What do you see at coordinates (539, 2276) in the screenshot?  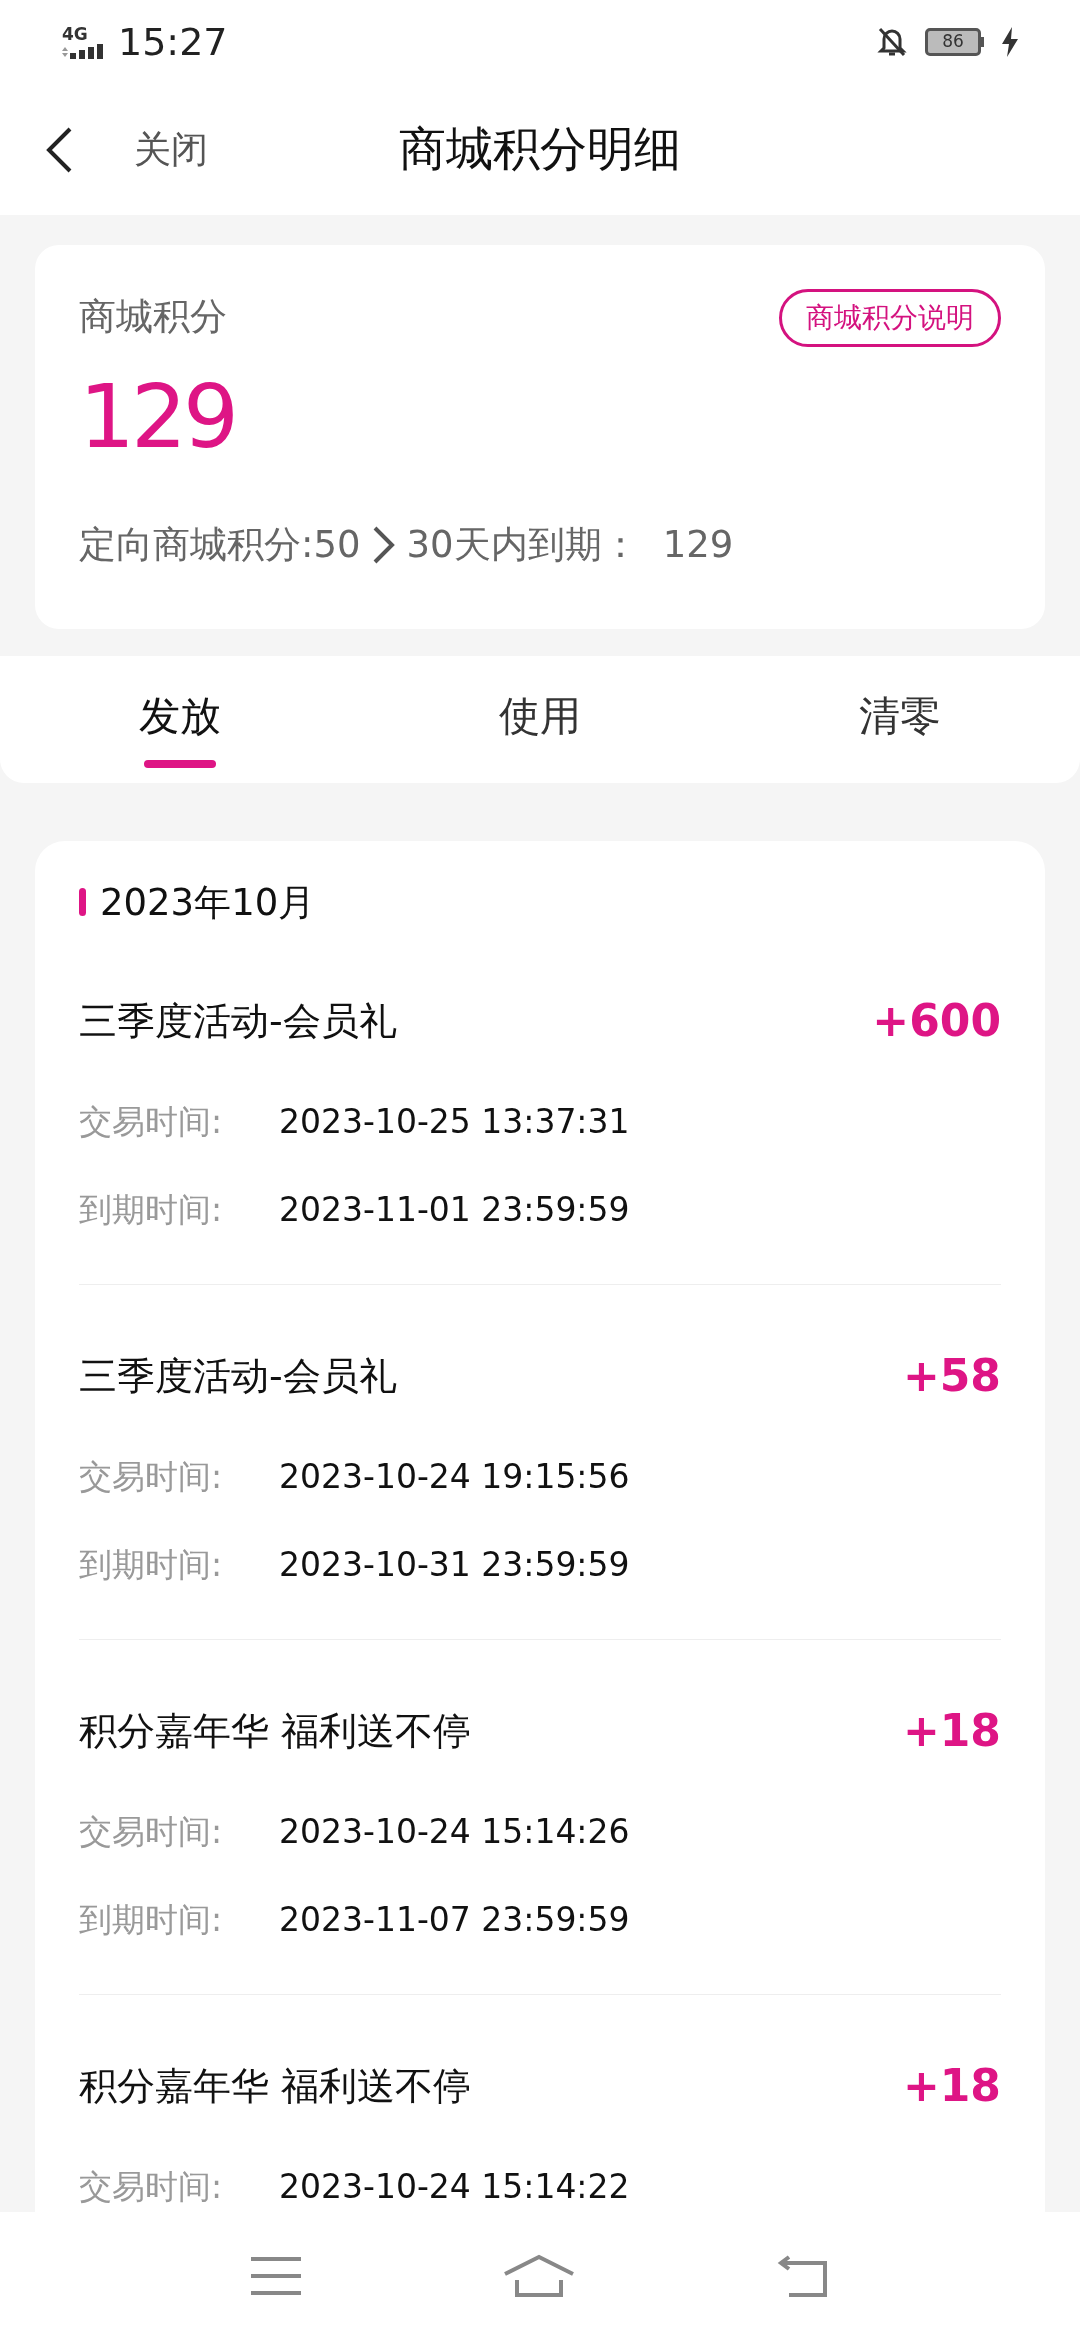 I see `home-icon` at bounding box center [539, 2276].